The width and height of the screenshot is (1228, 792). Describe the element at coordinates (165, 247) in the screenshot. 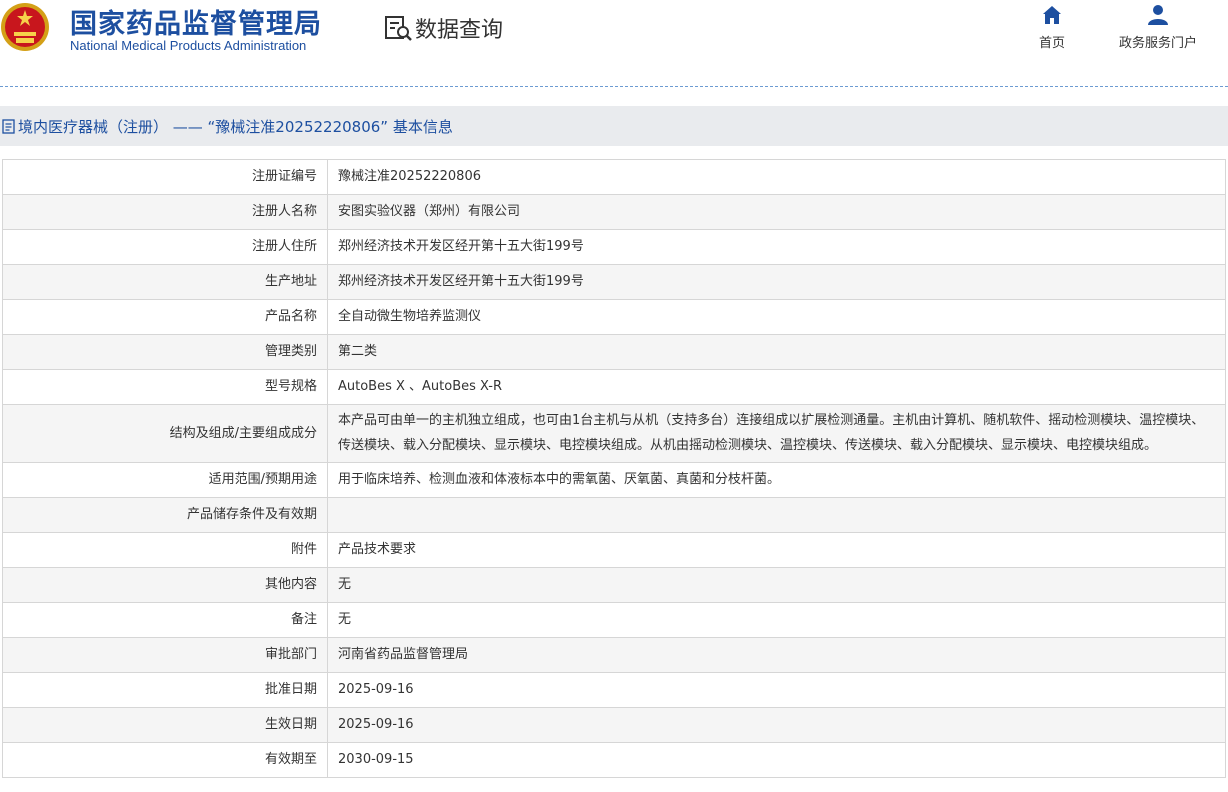

I see `field-label: 注册人住所` at that location.